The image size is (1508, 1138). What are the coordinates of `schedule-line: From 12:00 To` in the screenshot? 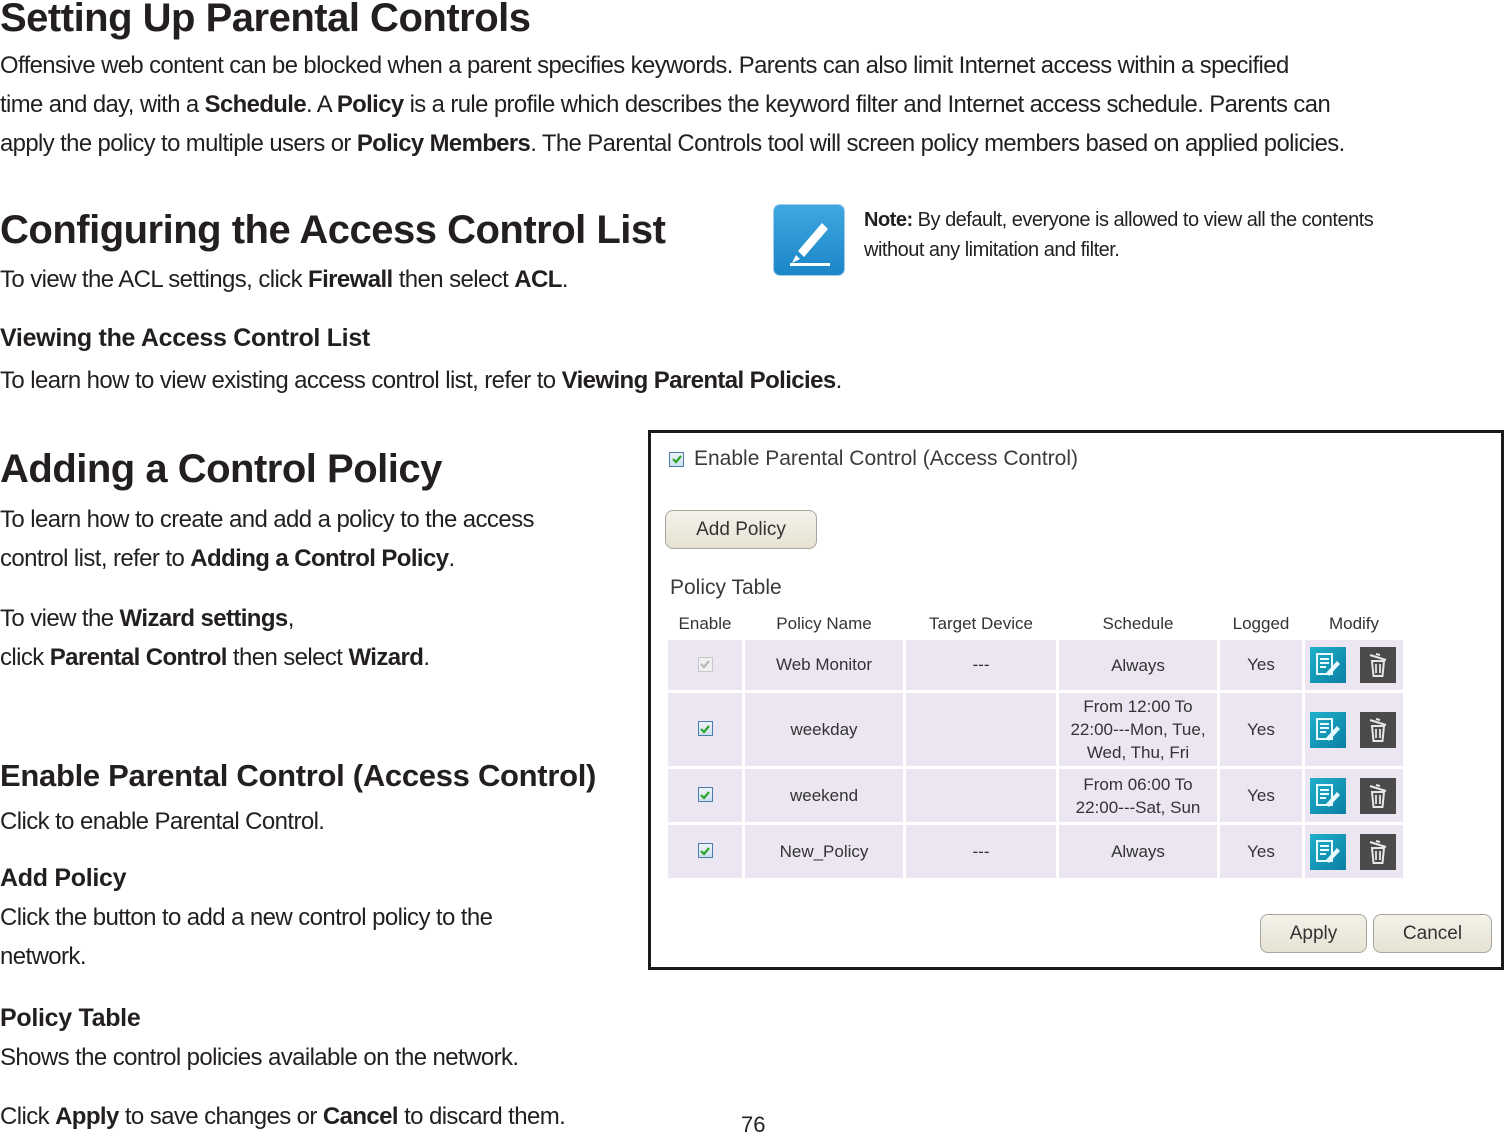 It's located at (1138, 706).